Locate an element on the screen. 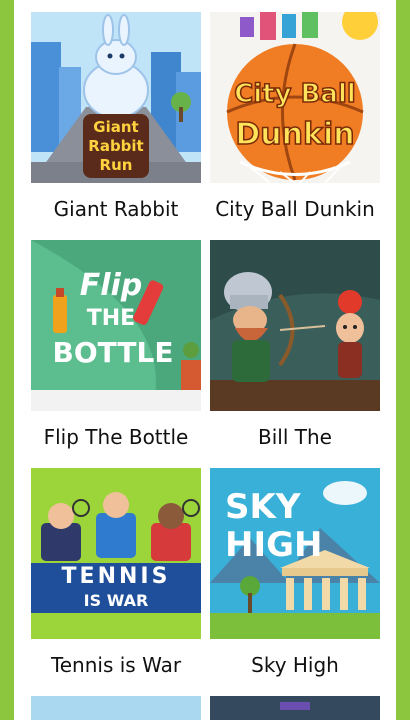 Image resolution: width=410 pixels, height=720 pixels. game-card-bill-the: Bill The is located at coordinates (295, 354).